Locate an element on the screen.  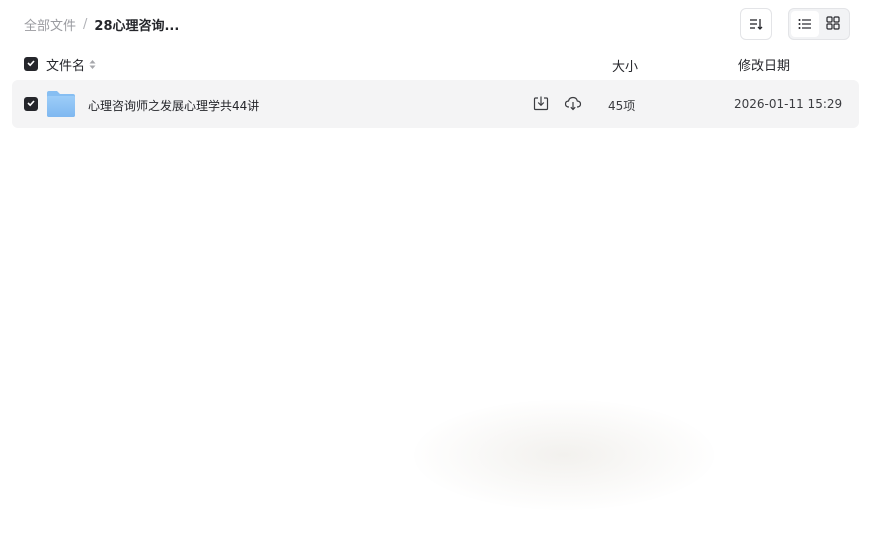
column-date-header: 修改日期 is located at coordinates (764, 66).